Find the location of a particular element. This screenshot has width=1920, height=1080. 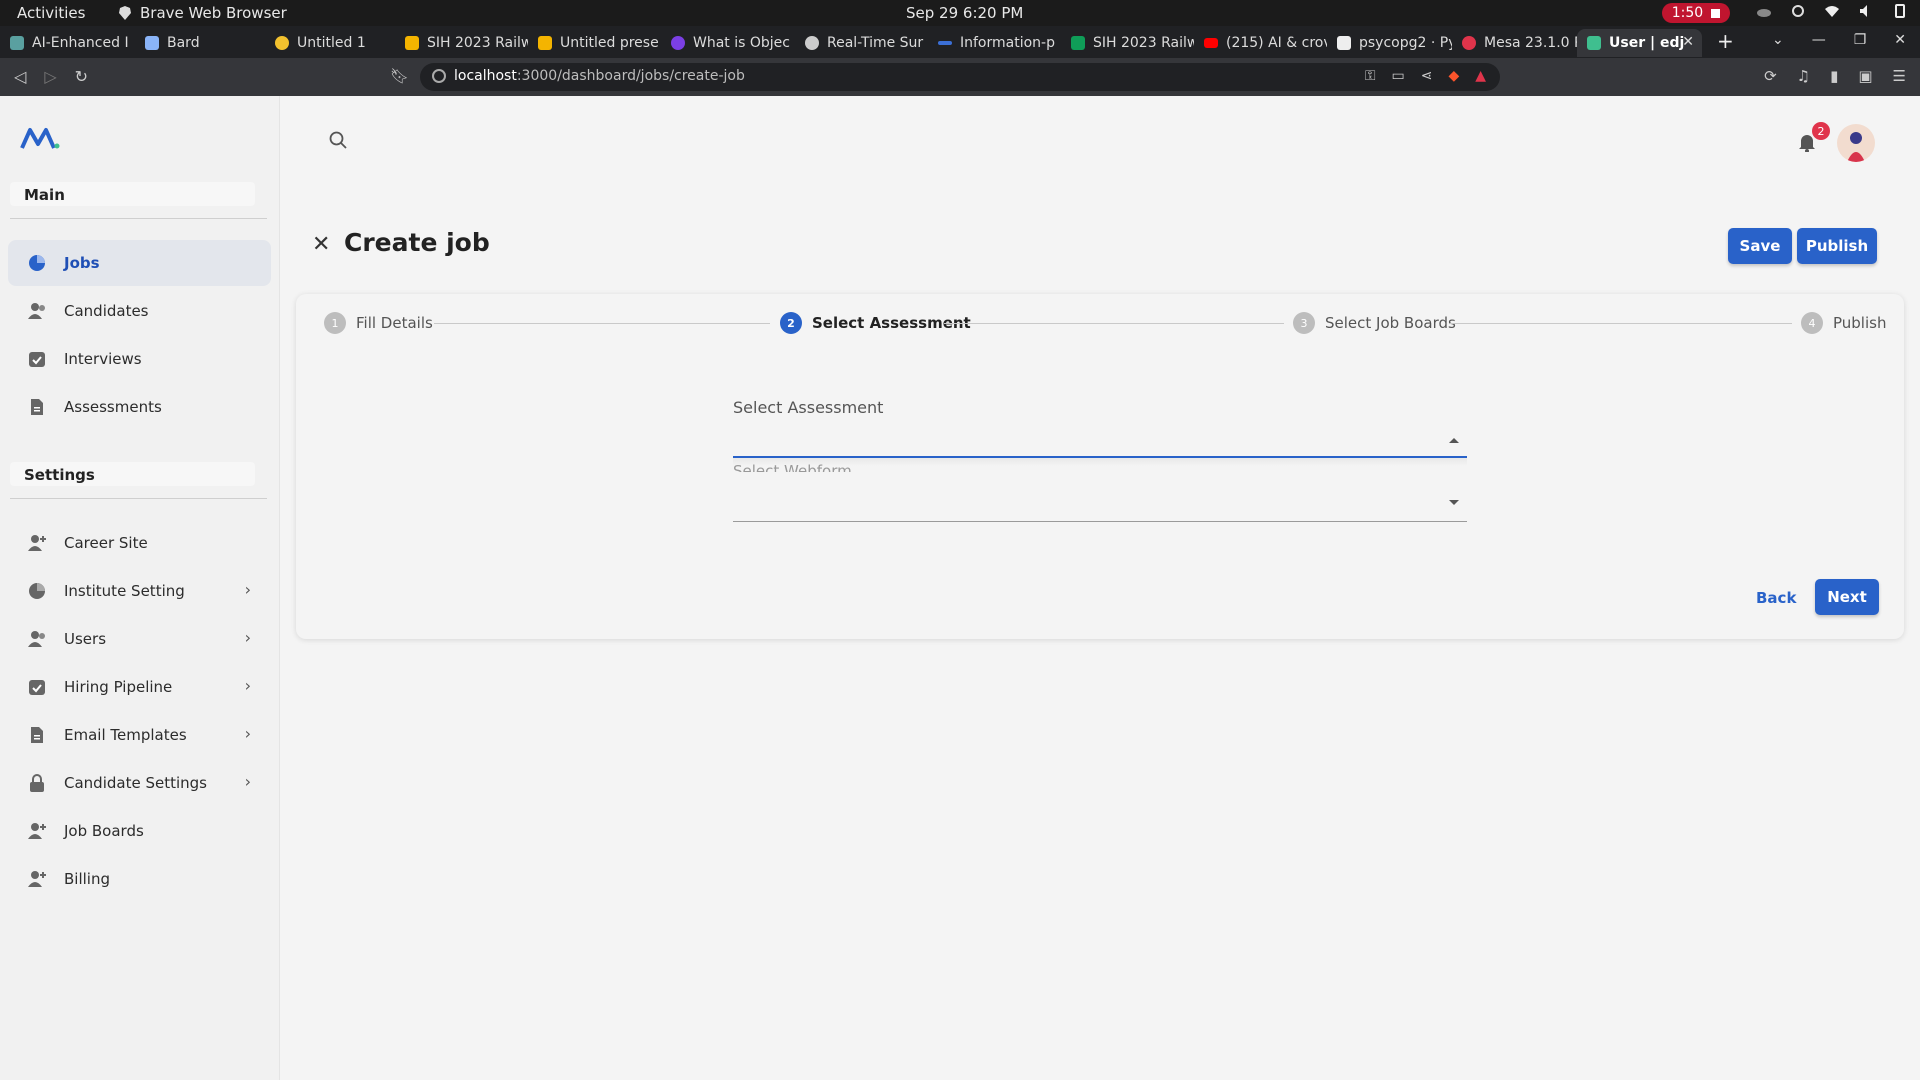

tab-label: Untitled 1 is located at coordinates (331, 43).